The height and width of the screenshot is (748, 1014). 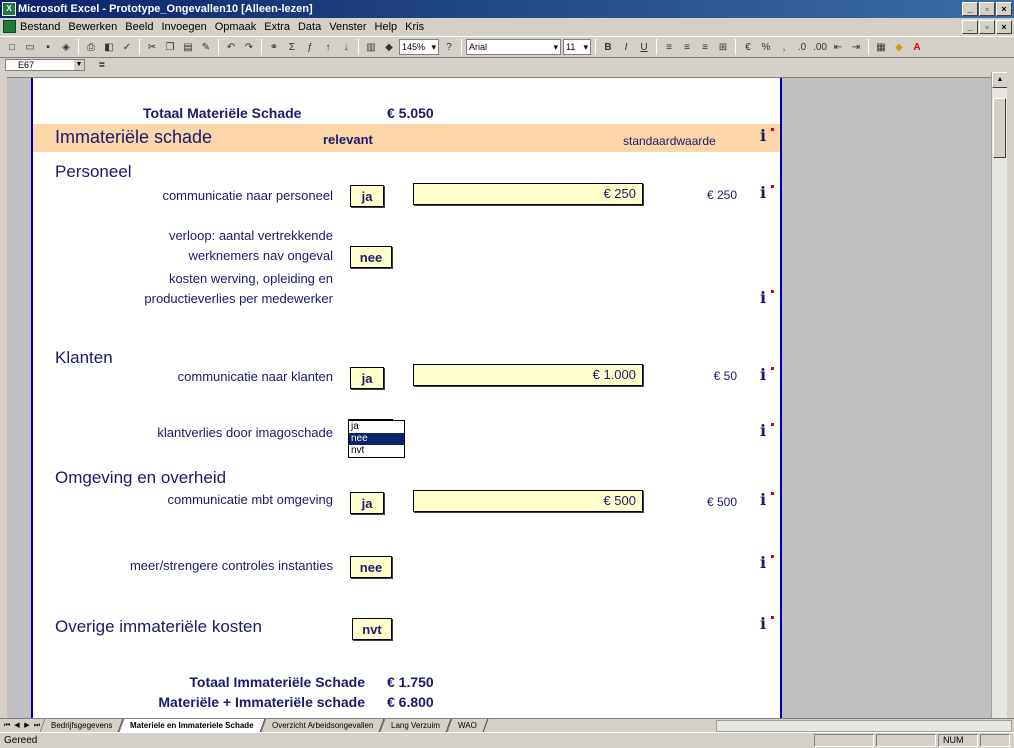 I want to click on overig-select: nvt, so click(x=372, y=629).